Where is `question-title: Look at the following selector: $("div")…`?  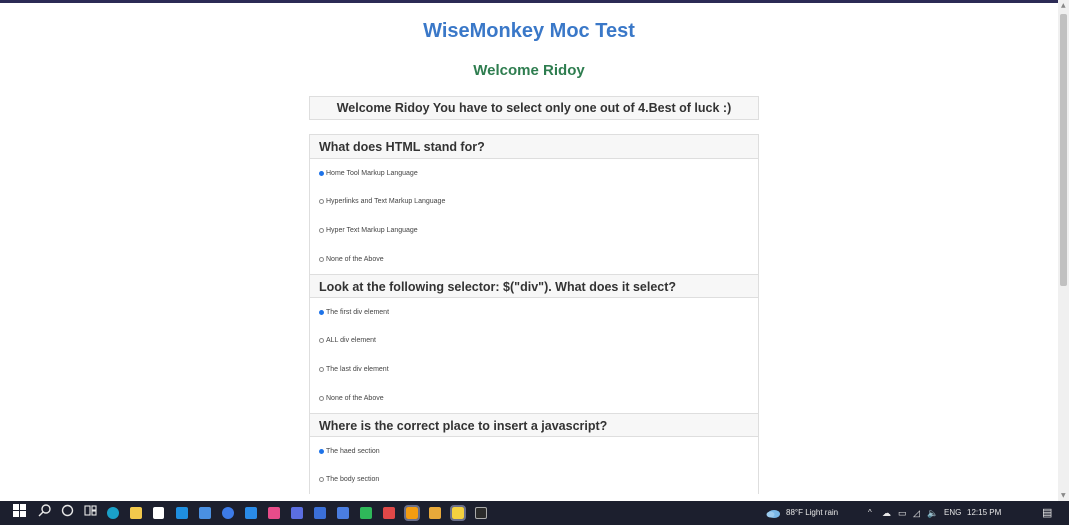
question-title: Look at the following selector: $("div")… is located at coordinates (534, 286).